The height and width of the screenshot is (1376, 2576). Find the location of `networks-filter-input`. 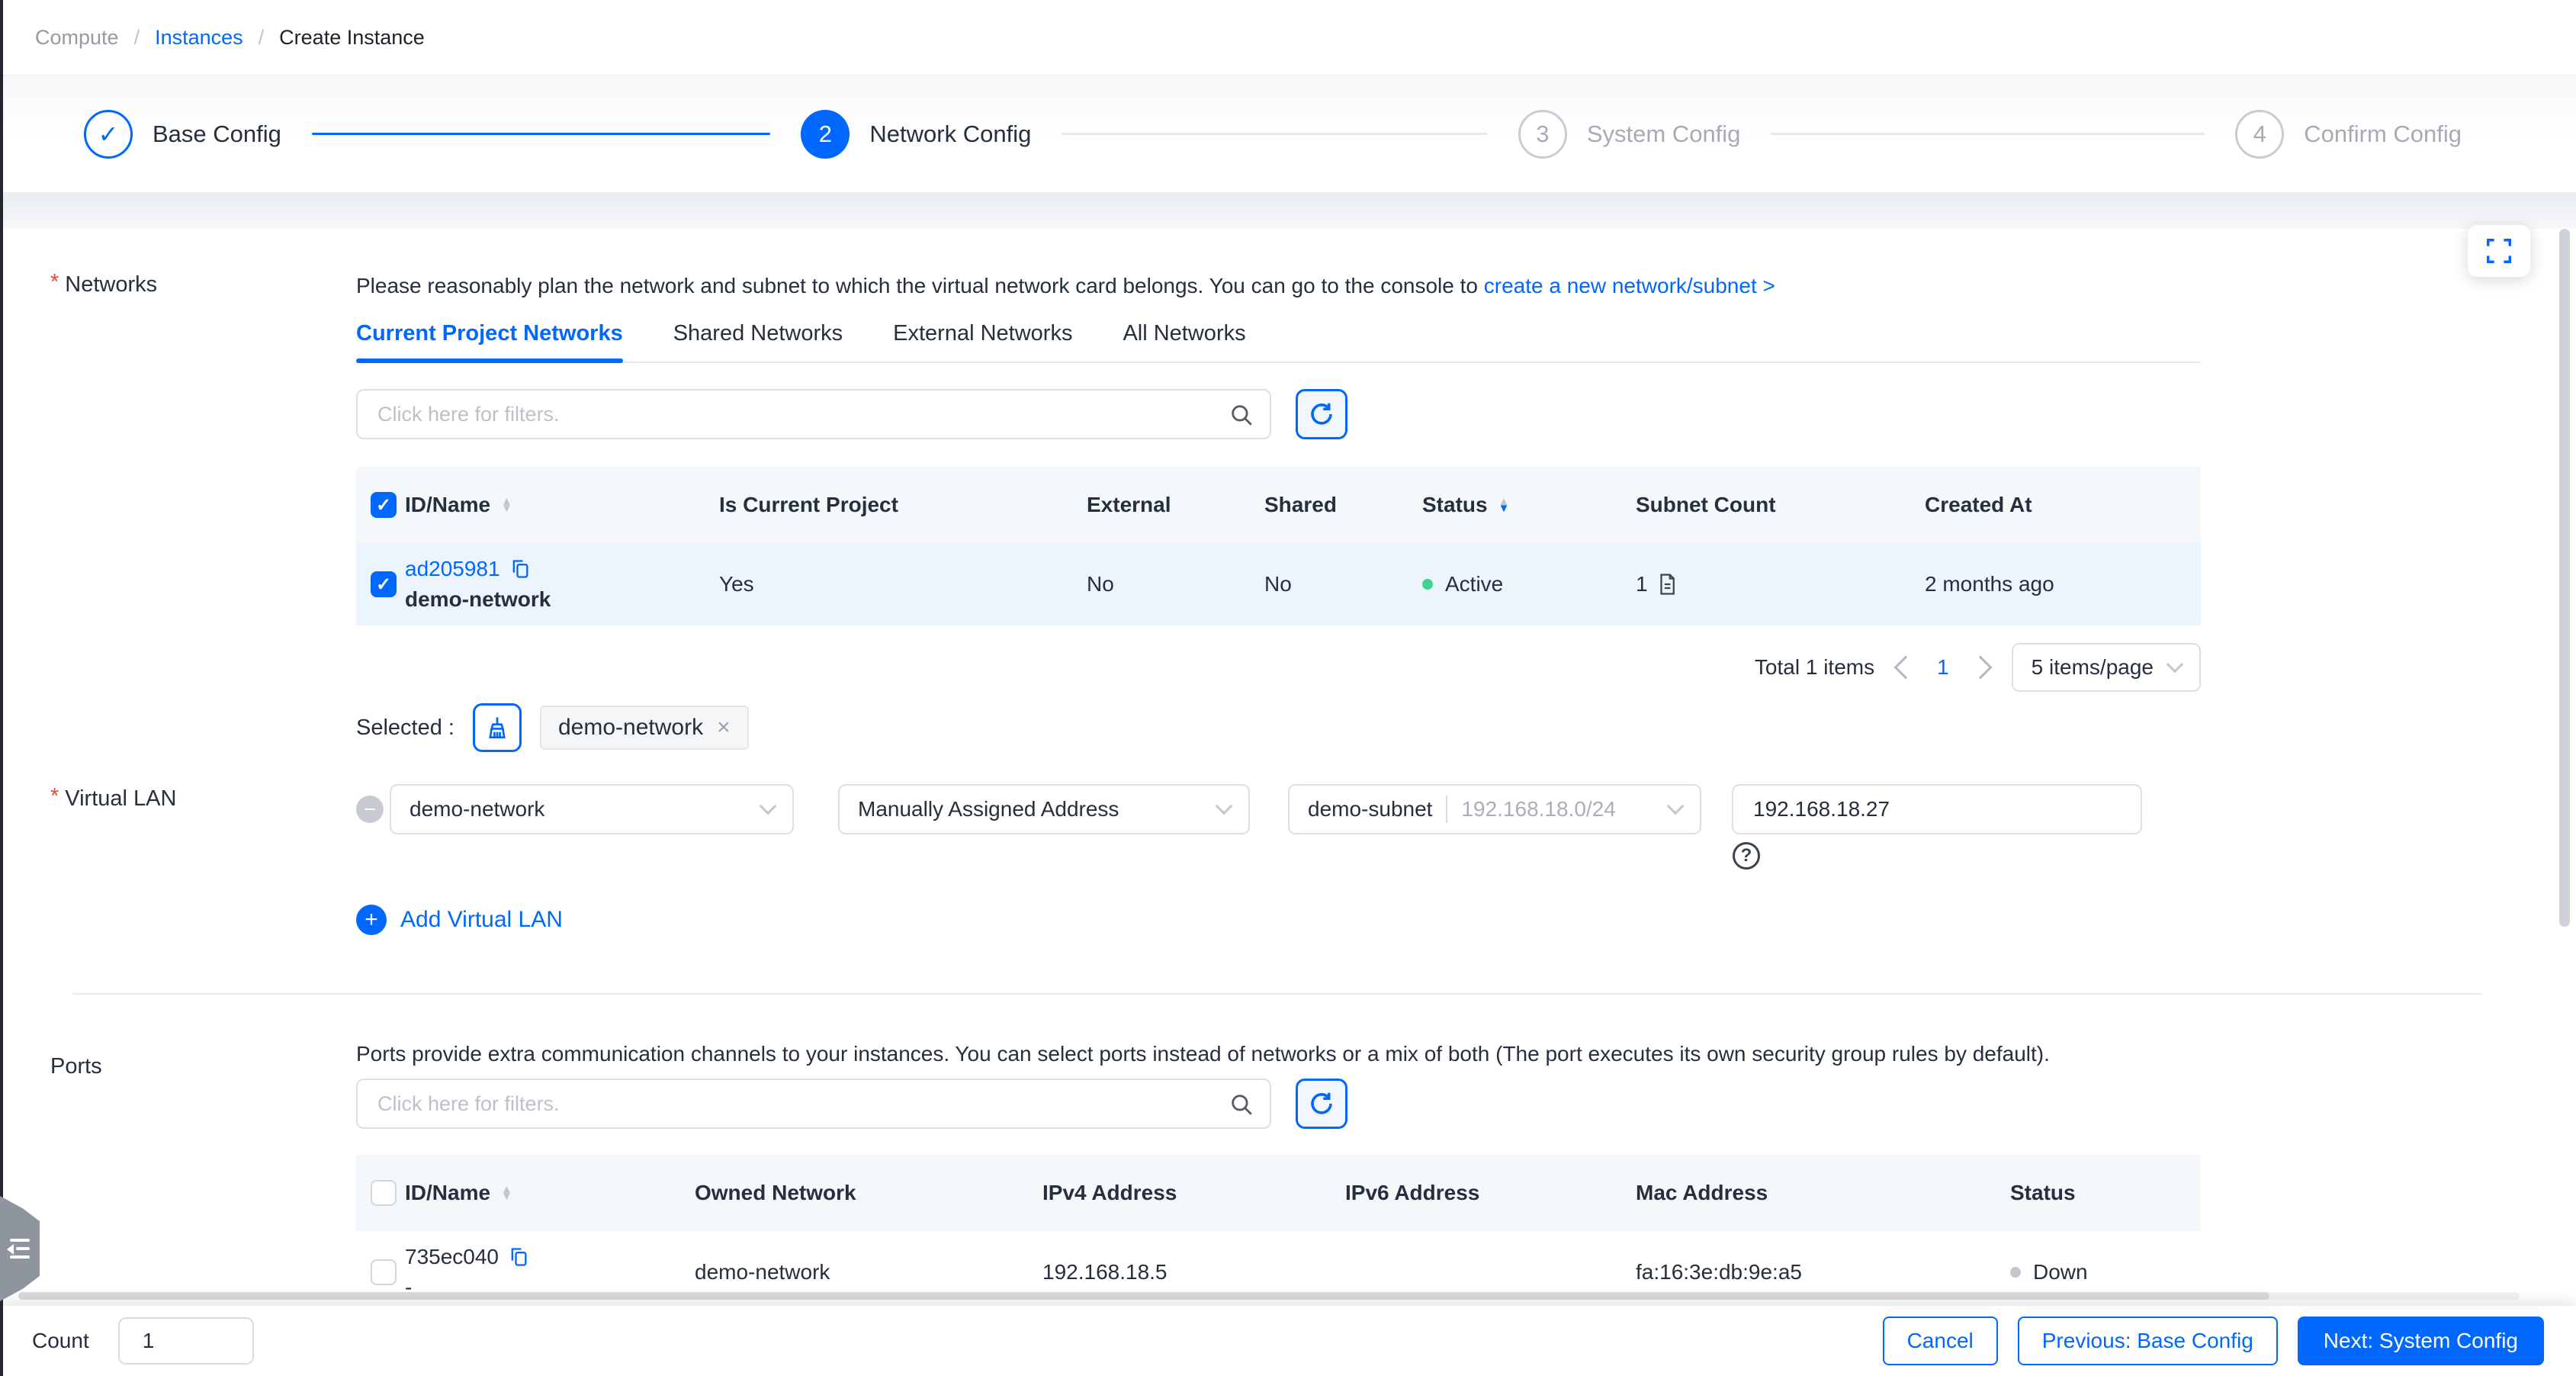

networks-filter-input is located at coordinates (814, 415).